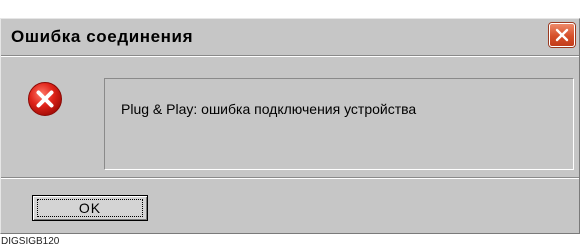 The image size is (580, 249). I want to click on close-button, so click(562, 35).